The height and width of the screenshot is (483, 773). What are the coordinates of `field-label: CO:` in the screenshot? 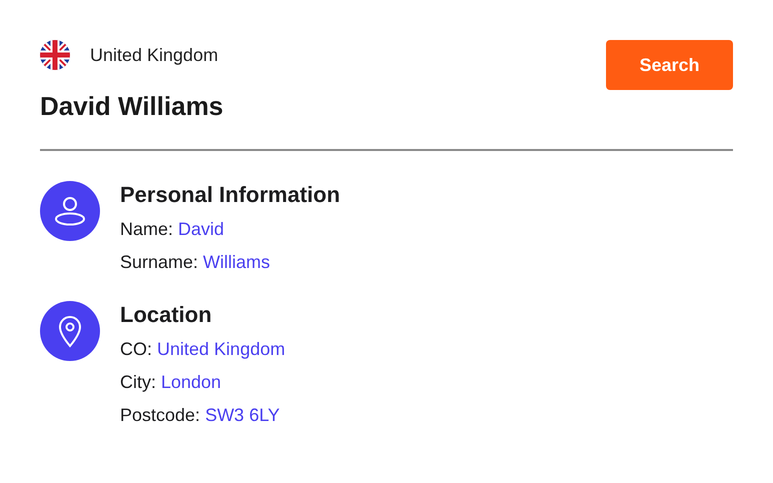 It's located at (136, 349).